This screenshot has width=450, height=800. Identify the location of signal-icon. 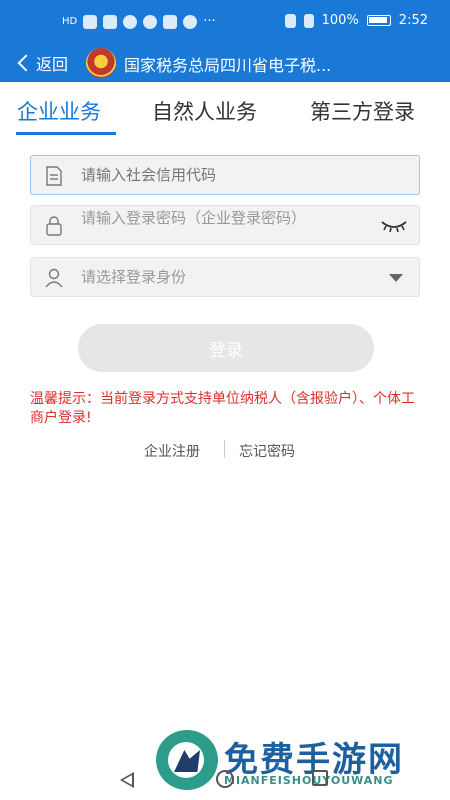
(90, 21).